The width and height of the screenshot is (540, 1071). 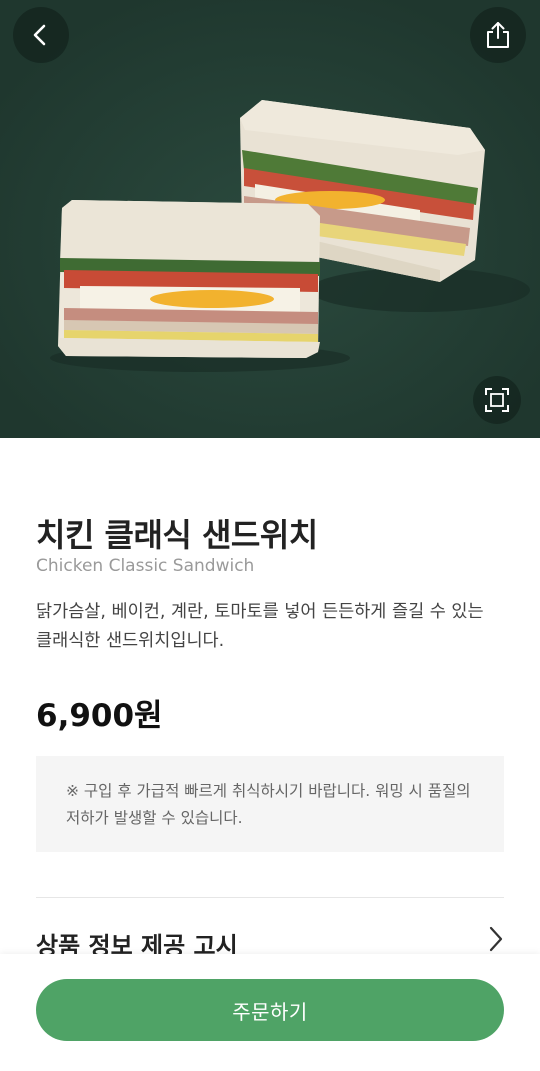 I want to click on product-name: 치킨 클래식 샌드위치, so click(x=177, y=535).